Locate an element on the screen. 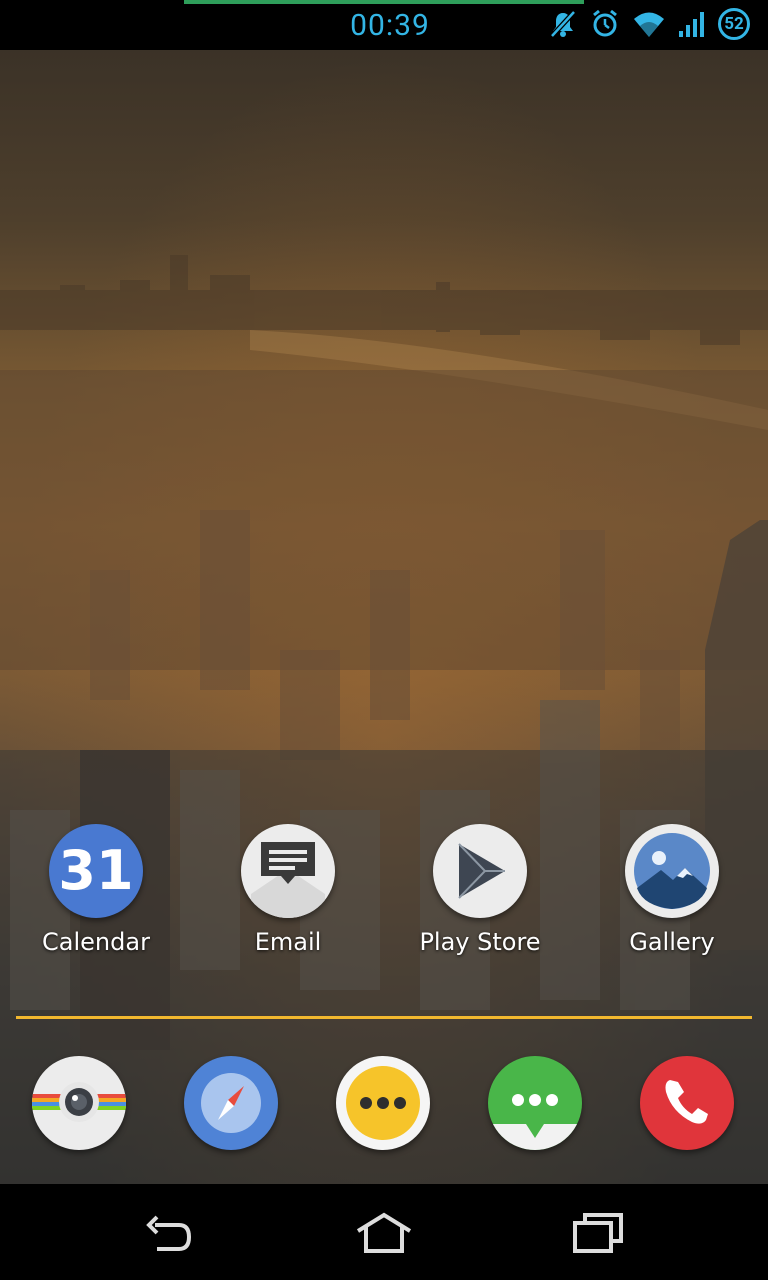  notifications-muted-icon is located at coordinates (563, 24).